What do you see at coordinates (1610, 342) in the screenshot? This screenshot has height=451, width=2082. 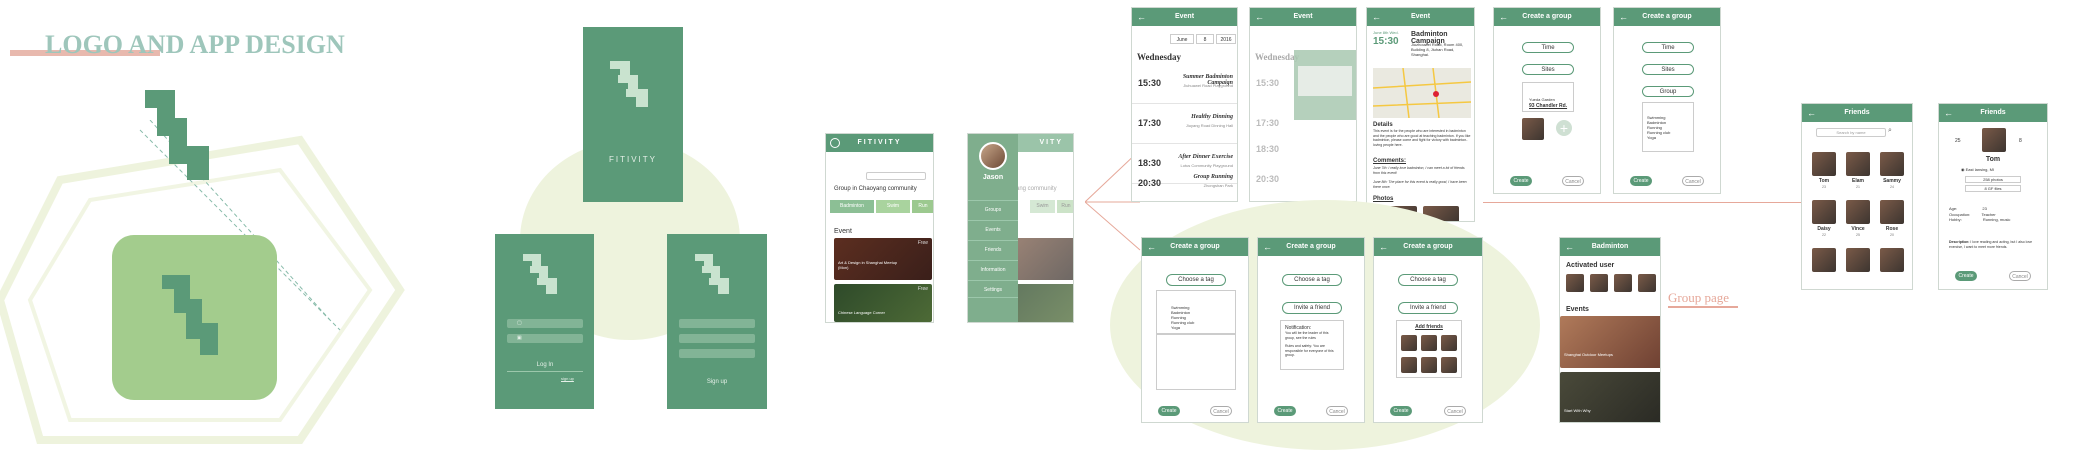 I see `group-event-card-1: Shanghai Outdoor Meetups` at bounding box center [1610, 342].